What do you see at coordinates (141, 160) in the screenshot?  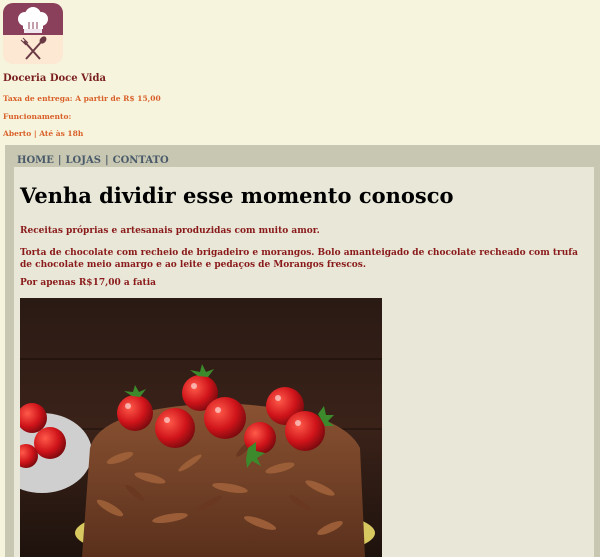 I see `nav-contact-link: CONTATO` at bounding box center [141, 160].